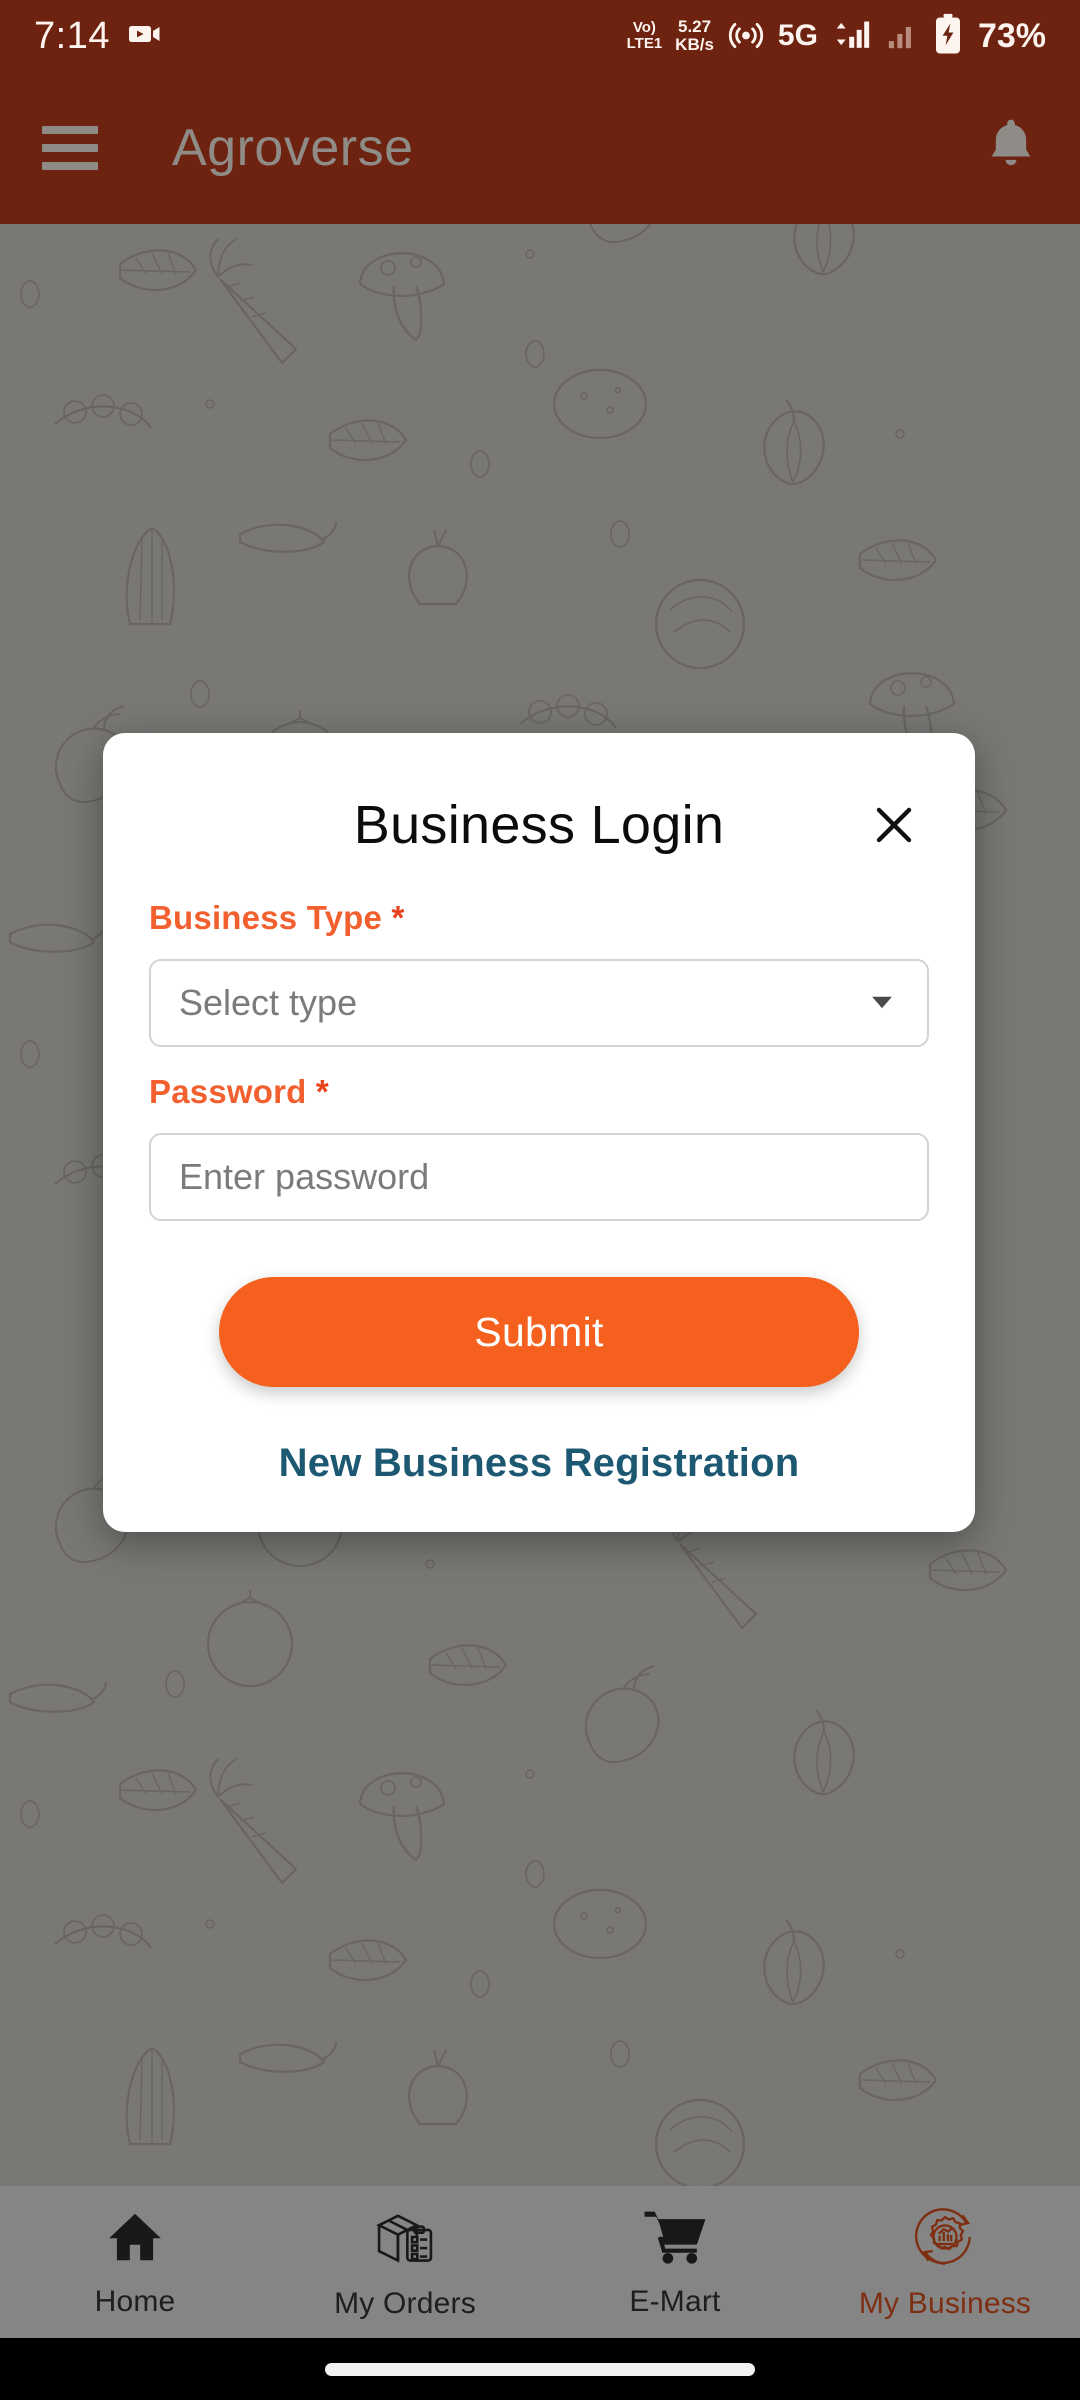  What do you see at coordinates (539, 1003) in the screenshot?
I see `business-type-select: Select type` at bounding box center [539, 1003].